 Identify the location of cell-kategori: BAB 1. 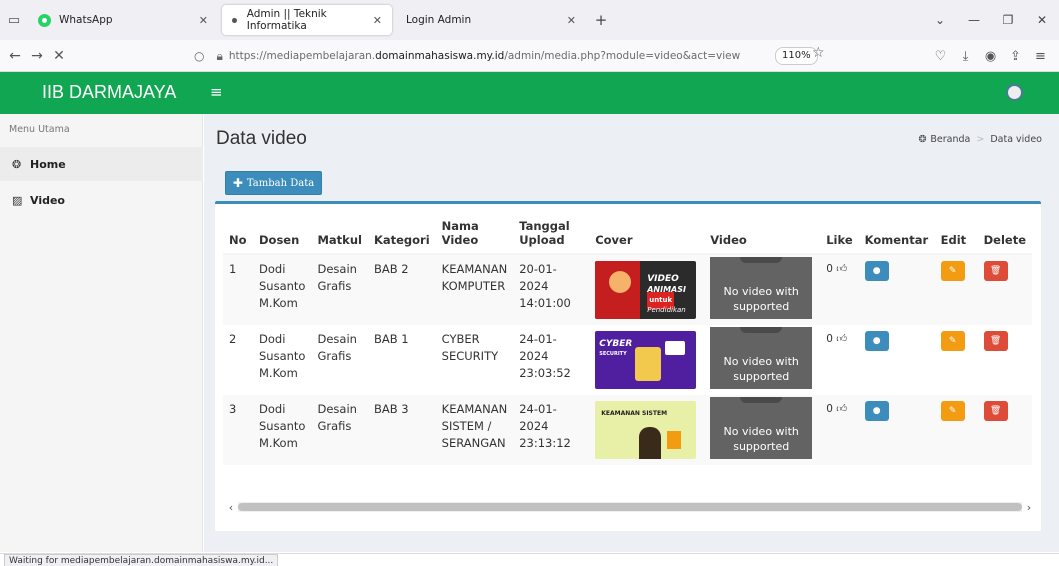
(401, 360).